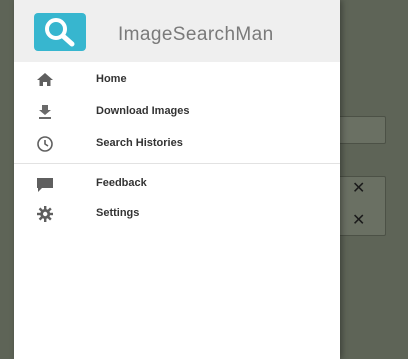 The width and height of the screenshot is (408, 359). What do you see at coordinates (177, 214) in the screenshot?
I see `menu-item-settings: Settings` at bounding box center [177, 214].